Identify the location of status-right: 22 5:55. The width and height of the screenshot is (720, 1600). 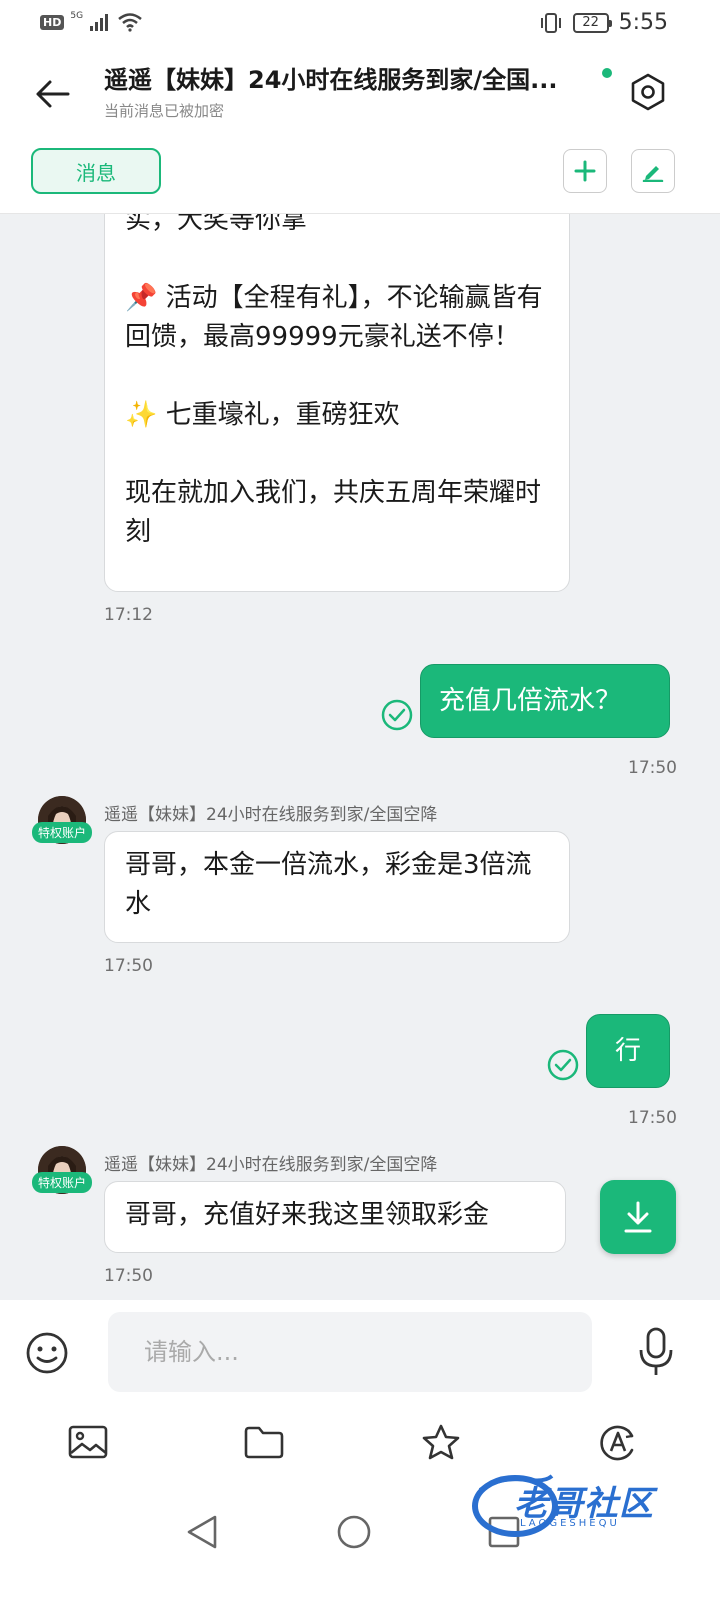
(603, 22).